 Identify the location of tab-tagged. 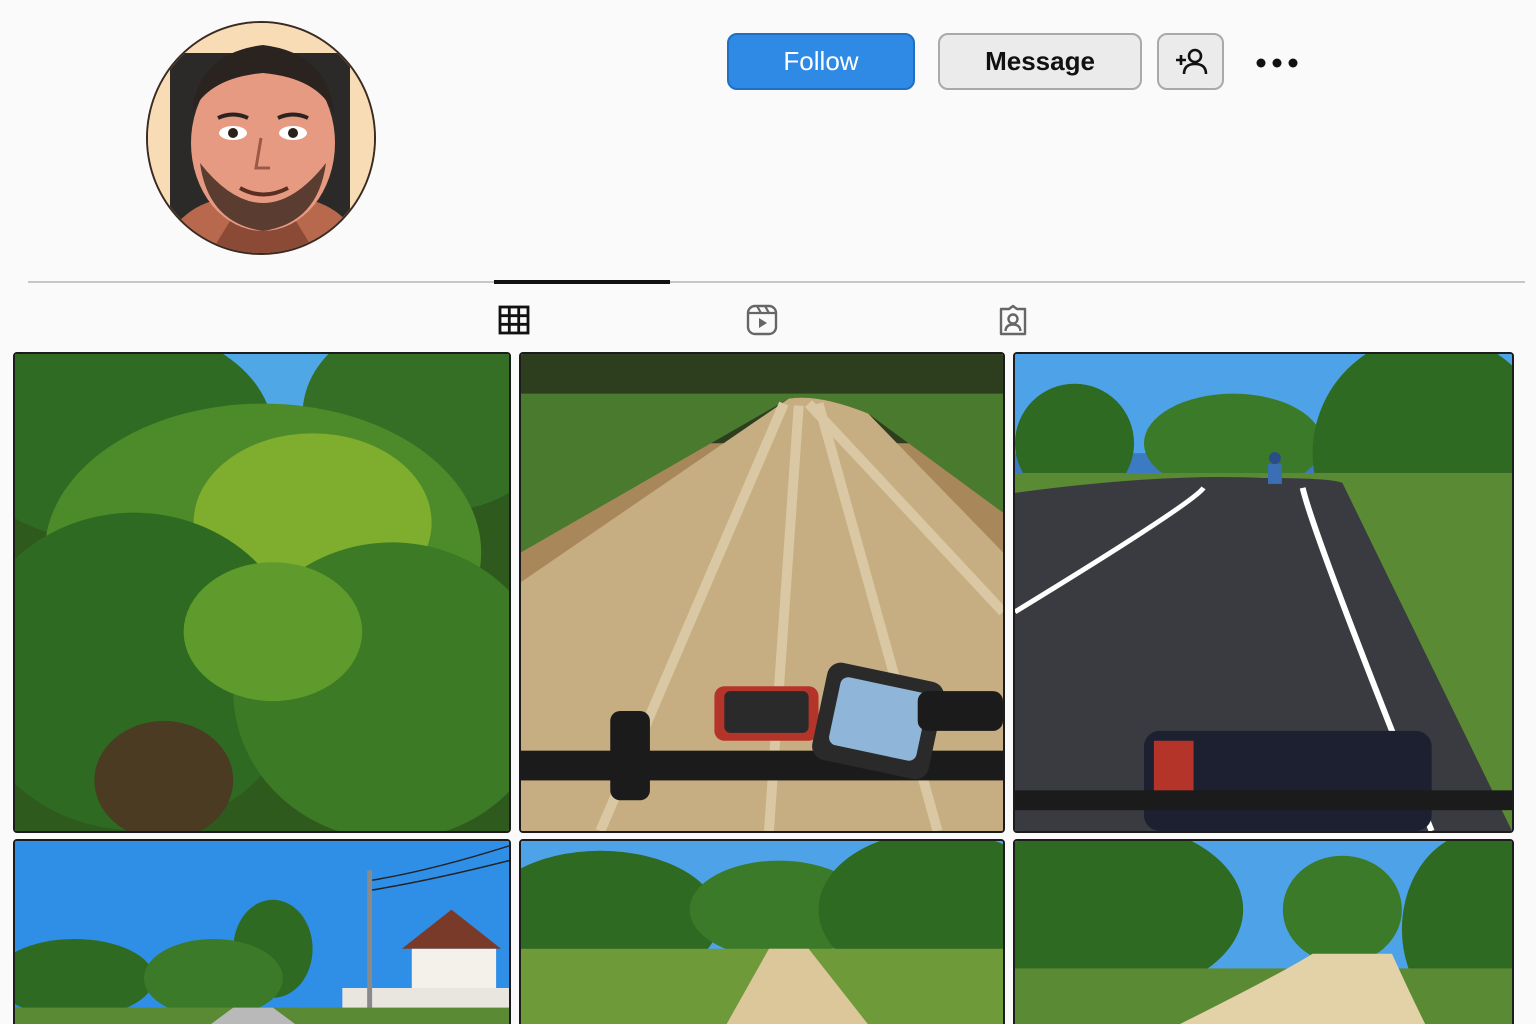
(1013, 320).